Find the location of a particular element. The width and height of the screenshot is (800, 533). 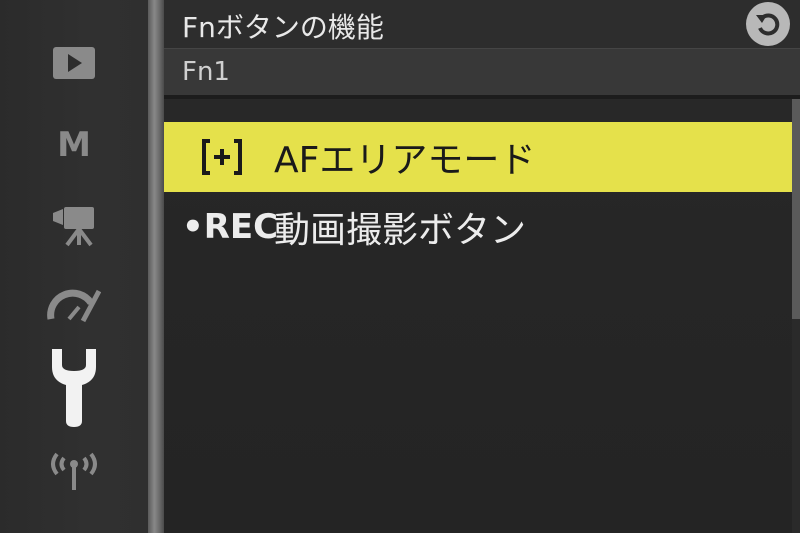

back-arrow-icon is located at coordinates (768, 24).